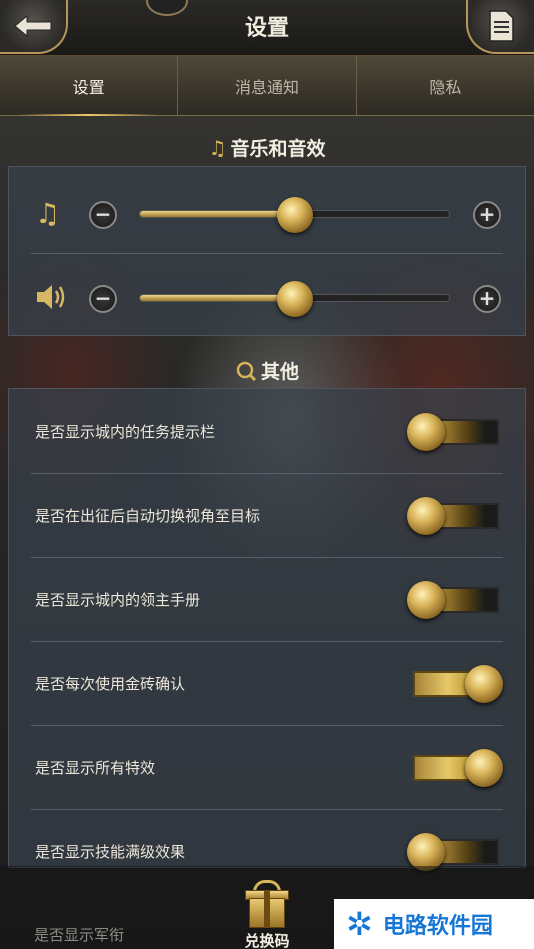 The image size is (534, 949). I want to click on other-section-header: 其他, so click(267, 370).